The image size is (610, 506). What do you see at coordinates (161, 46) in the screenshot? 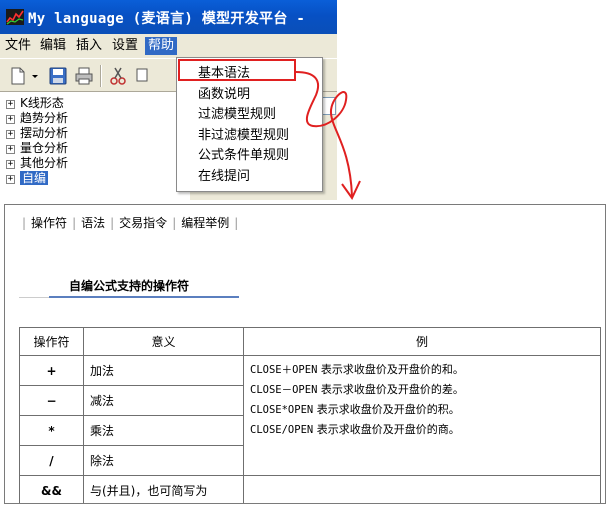
I see `menu-help: 帮助` at bounding box center [161, 46].